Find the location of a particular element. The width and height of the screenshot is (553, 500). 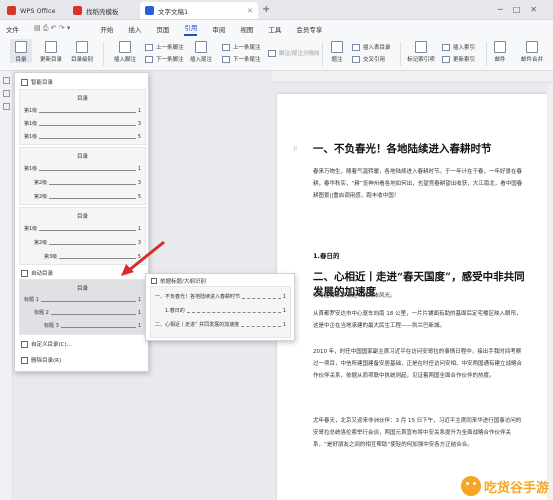

toc-preview-row: 第2级 3 is located at coordinates (87, 183).